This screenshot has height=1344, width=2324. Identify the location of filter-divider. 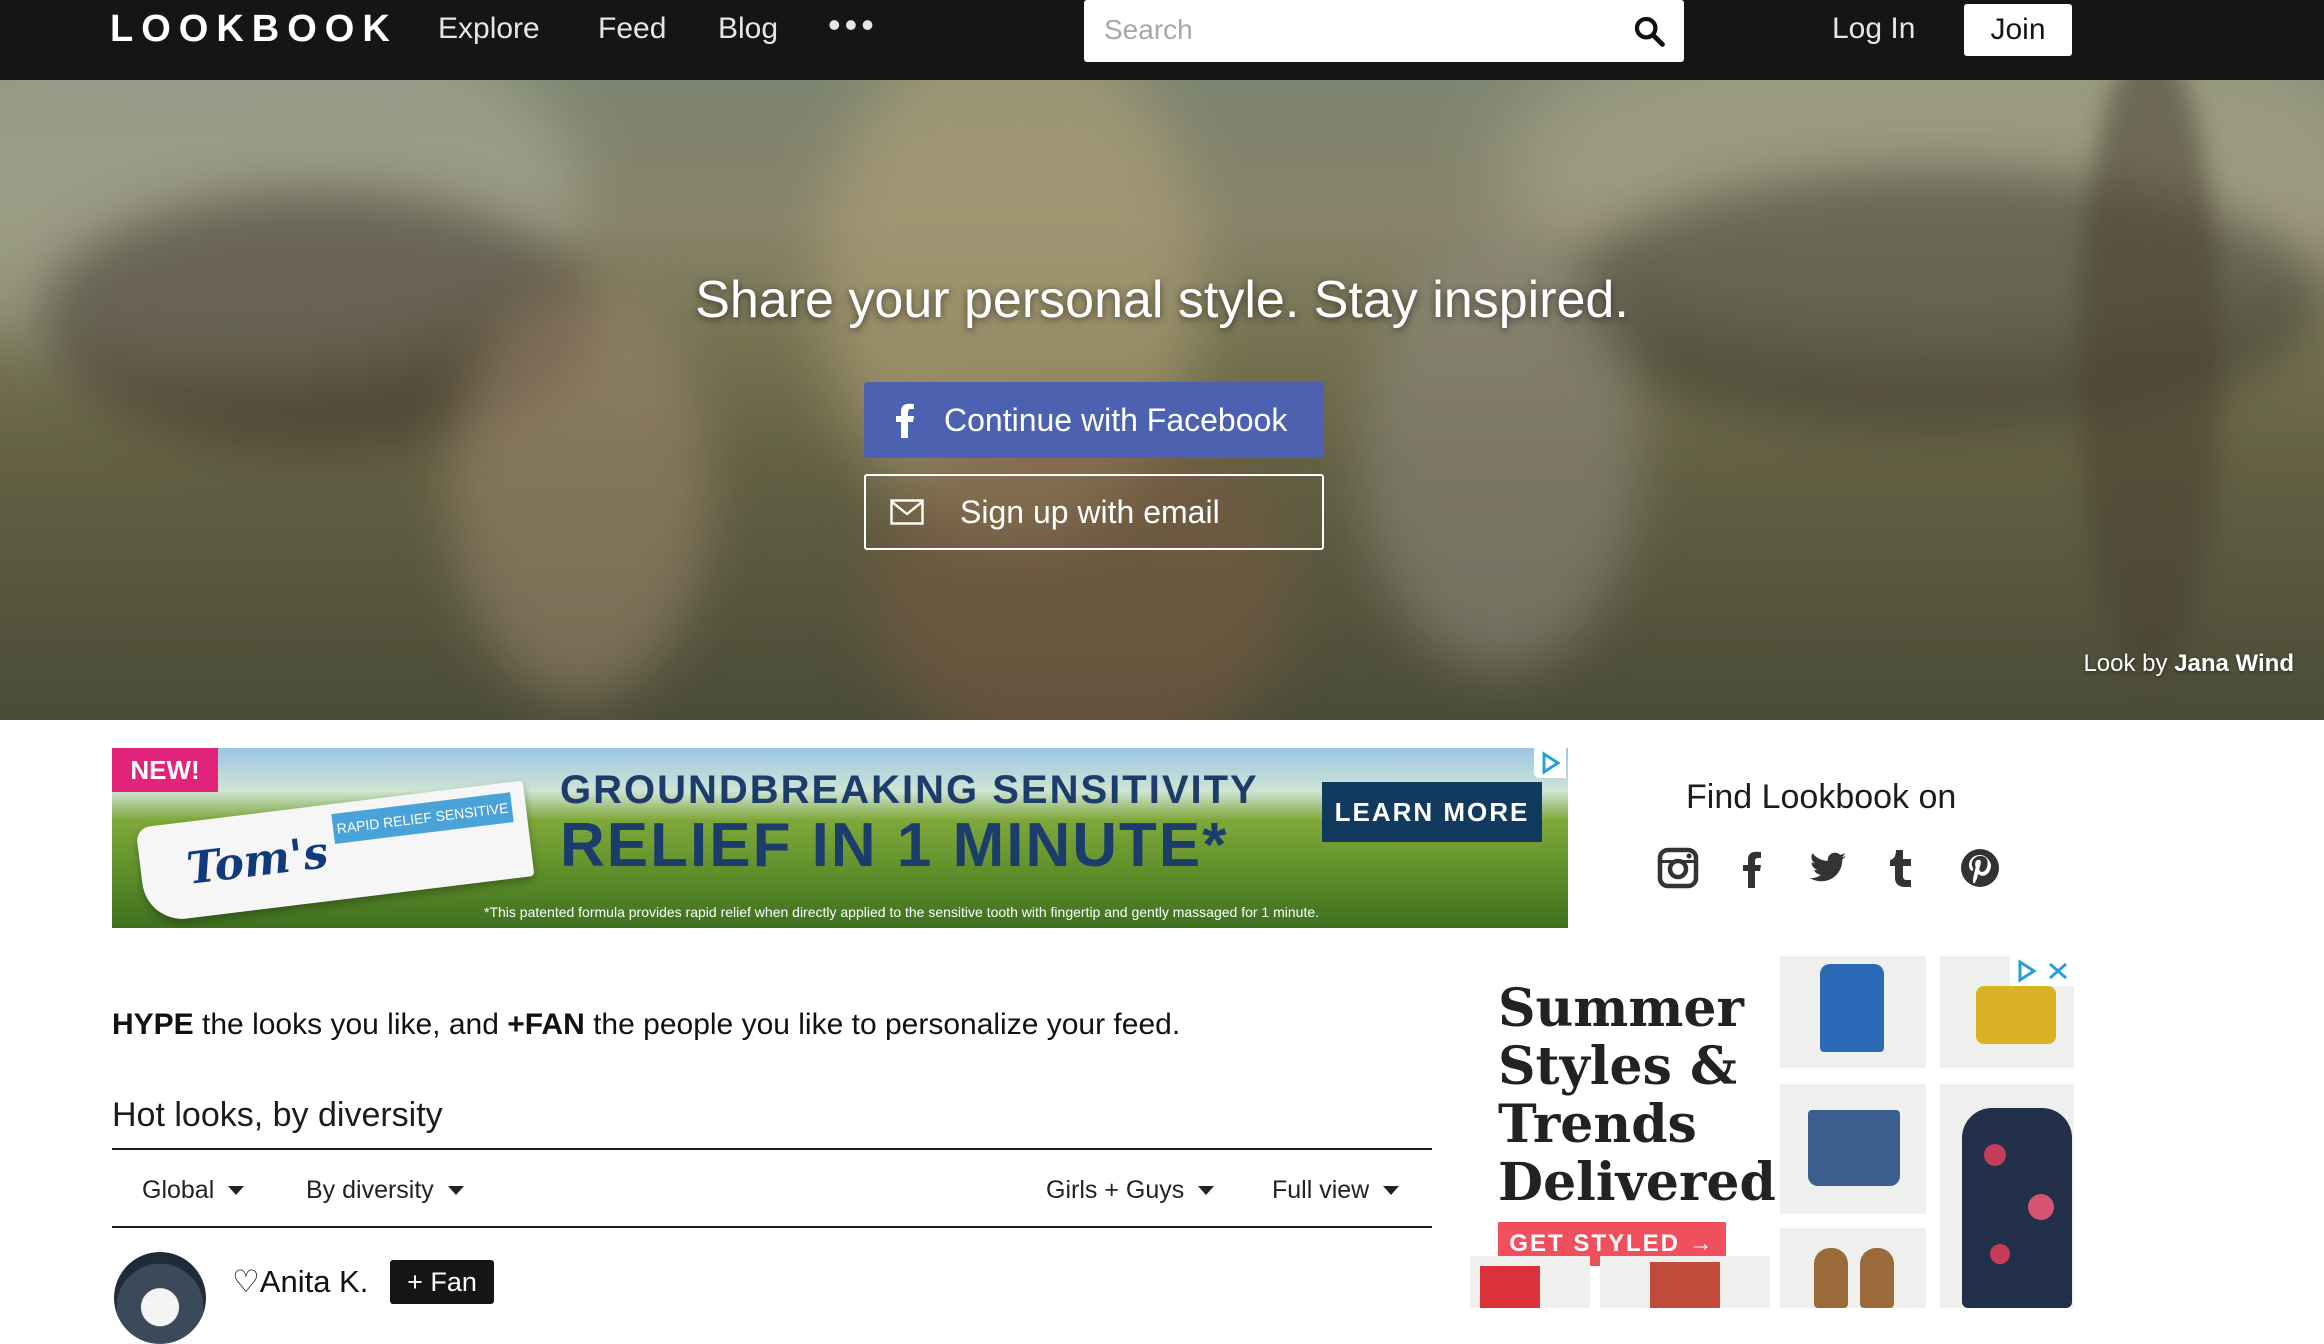
(772, 1227).